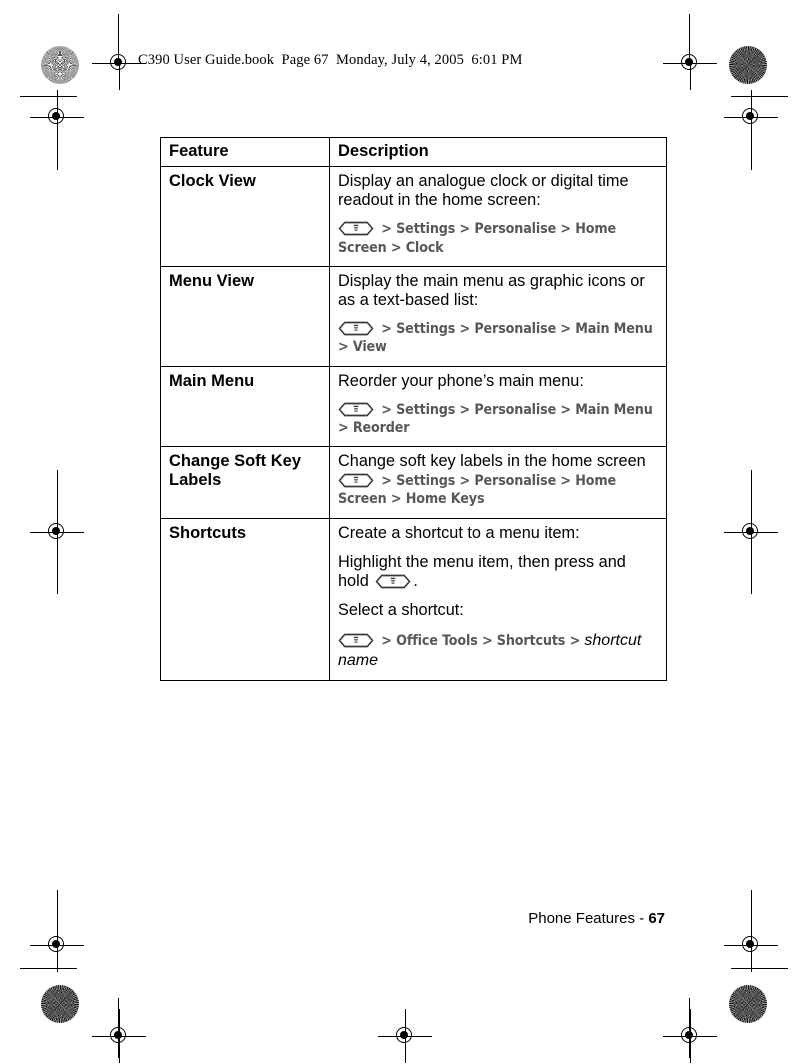 Image resolution: width=808 pixels, height=1064 pixels. Describe the element at coordinates (245, 599) in the screenshot. I see `feature-name: Shortcuts` at that location.